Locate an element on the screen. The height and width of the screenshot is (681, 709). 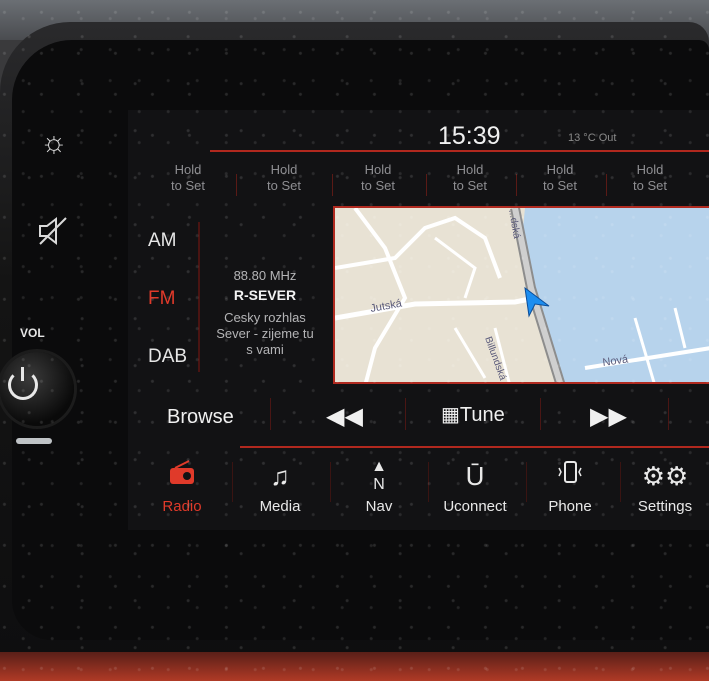
preset-1: Hold to Set is located at coordinates (188, 178).